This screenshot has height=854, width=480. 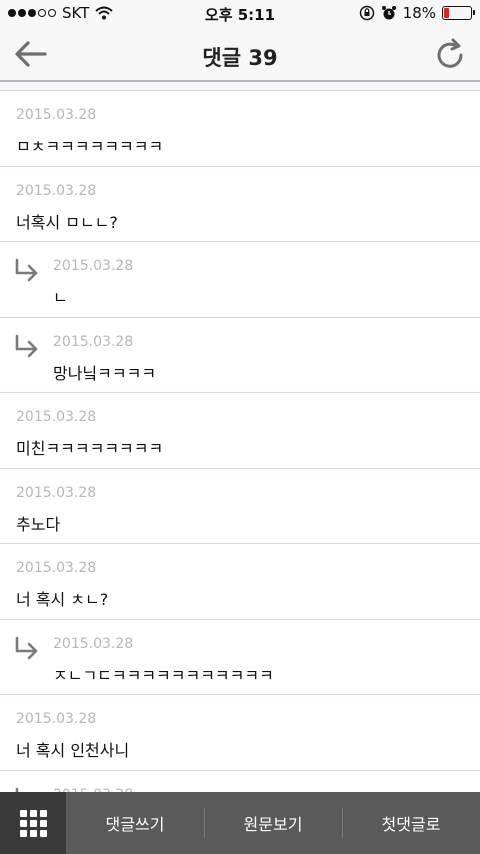 I want to click on bottom-toolbar: 댓글쓰기 원문보기 첫댓글로, so click(x=240, y=823).